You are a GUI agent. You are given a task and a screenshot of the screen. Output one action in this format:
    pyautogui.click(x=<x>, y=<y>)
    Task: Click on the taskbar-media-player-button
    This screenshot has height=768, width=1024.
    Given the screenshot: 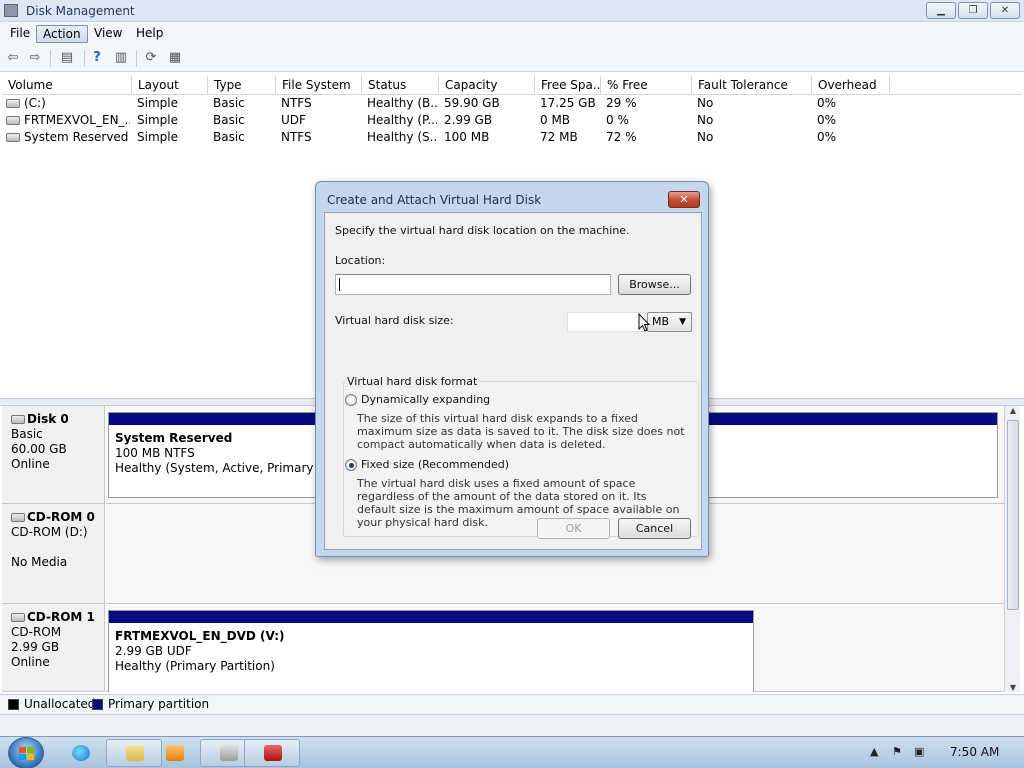 What is the action you would take?
    pyautogui.click(x=174, y=753)
    